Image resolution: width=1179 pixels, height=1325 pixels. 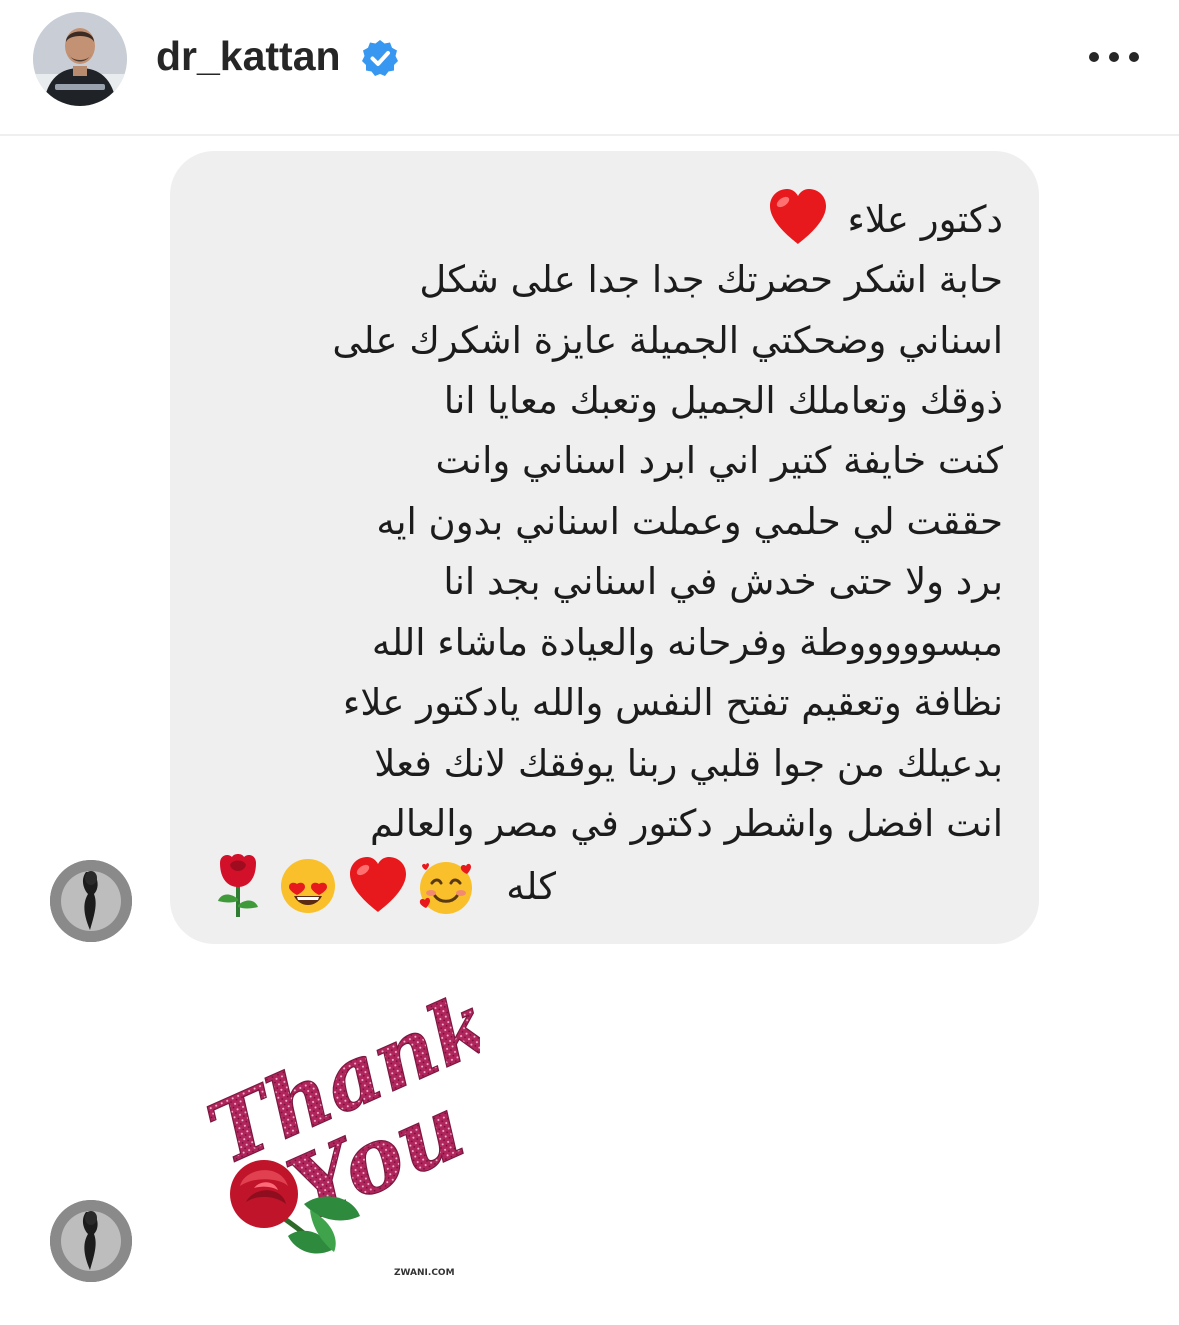 I want to click on verified-badge-icon, so click(x=380, y=58).